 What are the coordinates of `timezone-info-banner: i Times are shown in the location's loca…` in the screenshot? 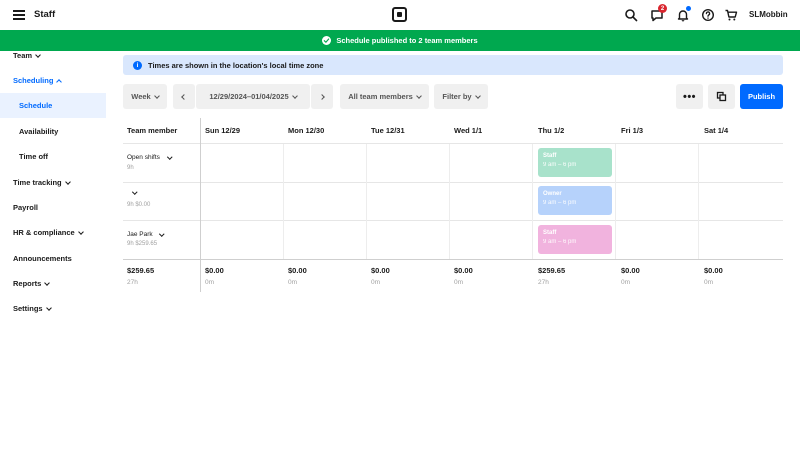 It's located at (453, 65).